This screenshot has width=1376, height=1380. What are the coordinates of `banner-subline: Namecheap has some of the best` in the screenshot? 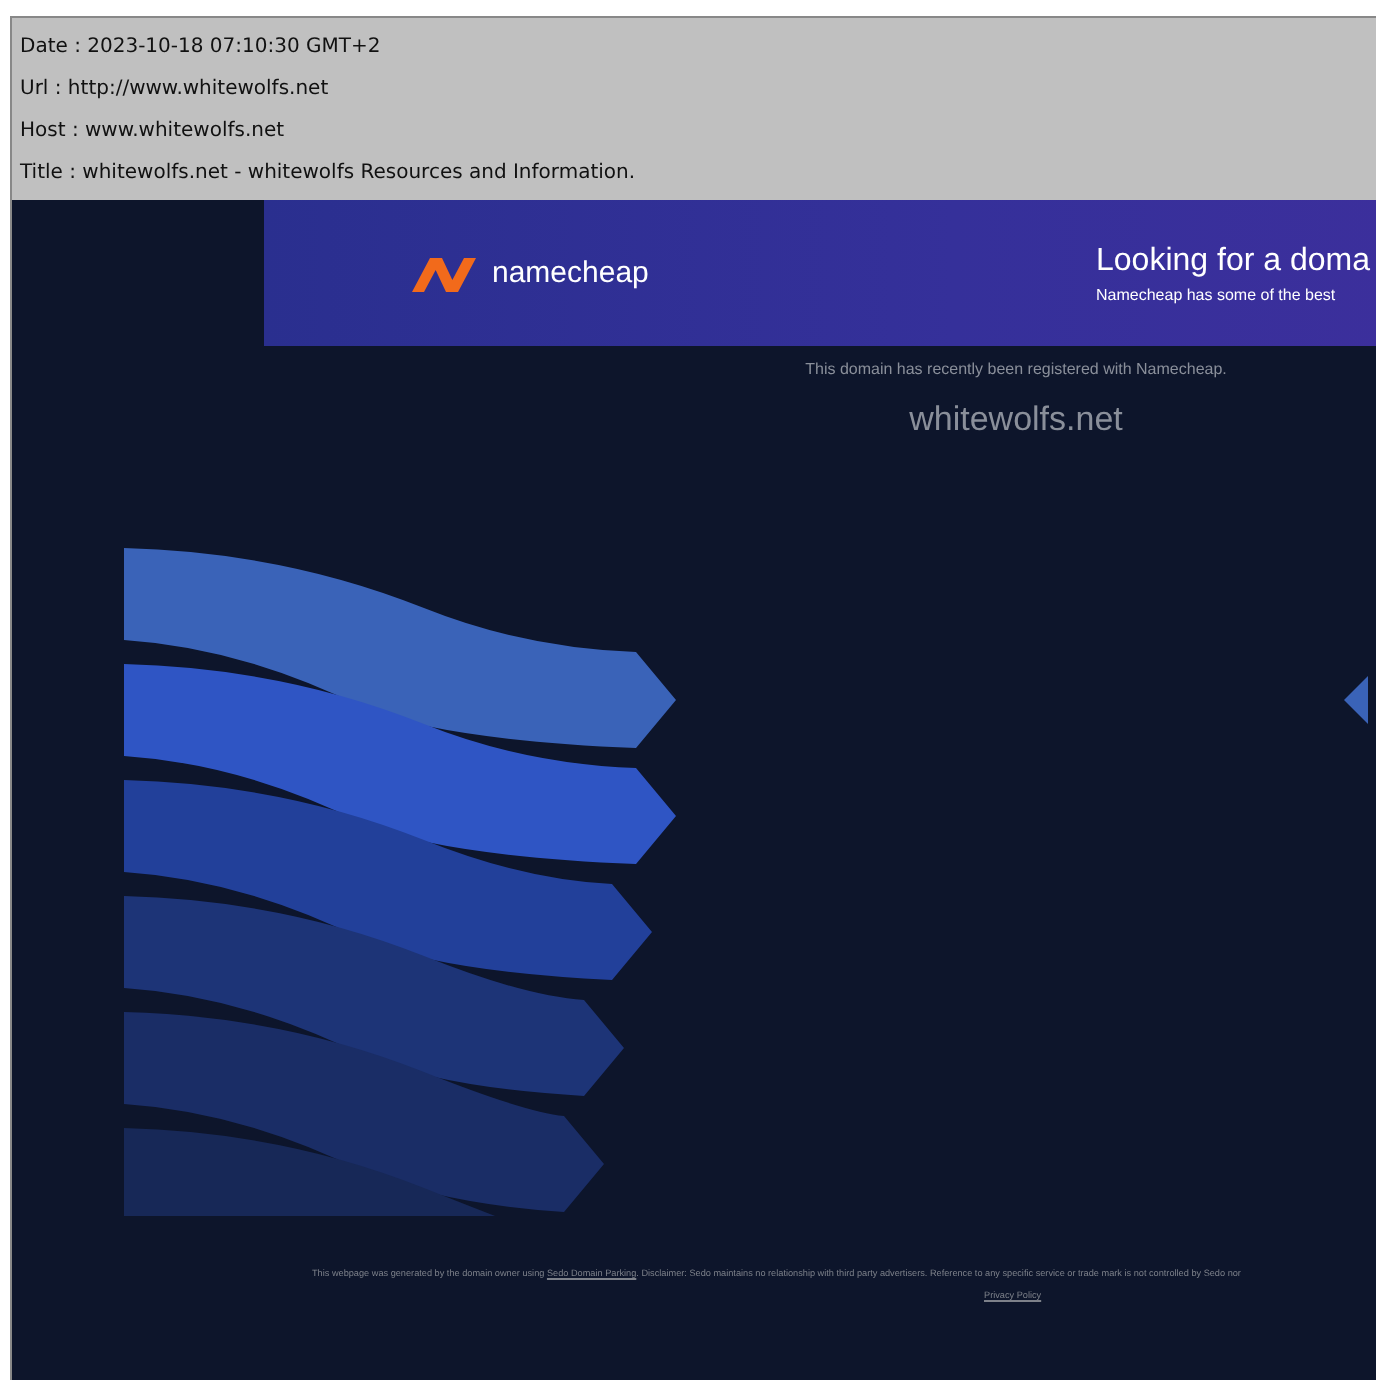 It's located at (1216, 294).